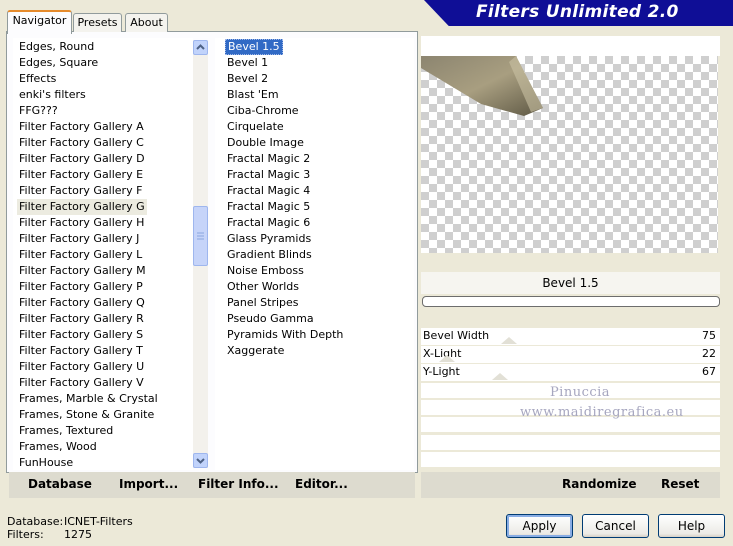 This screenshot has height=546, width=733. I want to click on category-item: FunHouse, so click(46, 463).